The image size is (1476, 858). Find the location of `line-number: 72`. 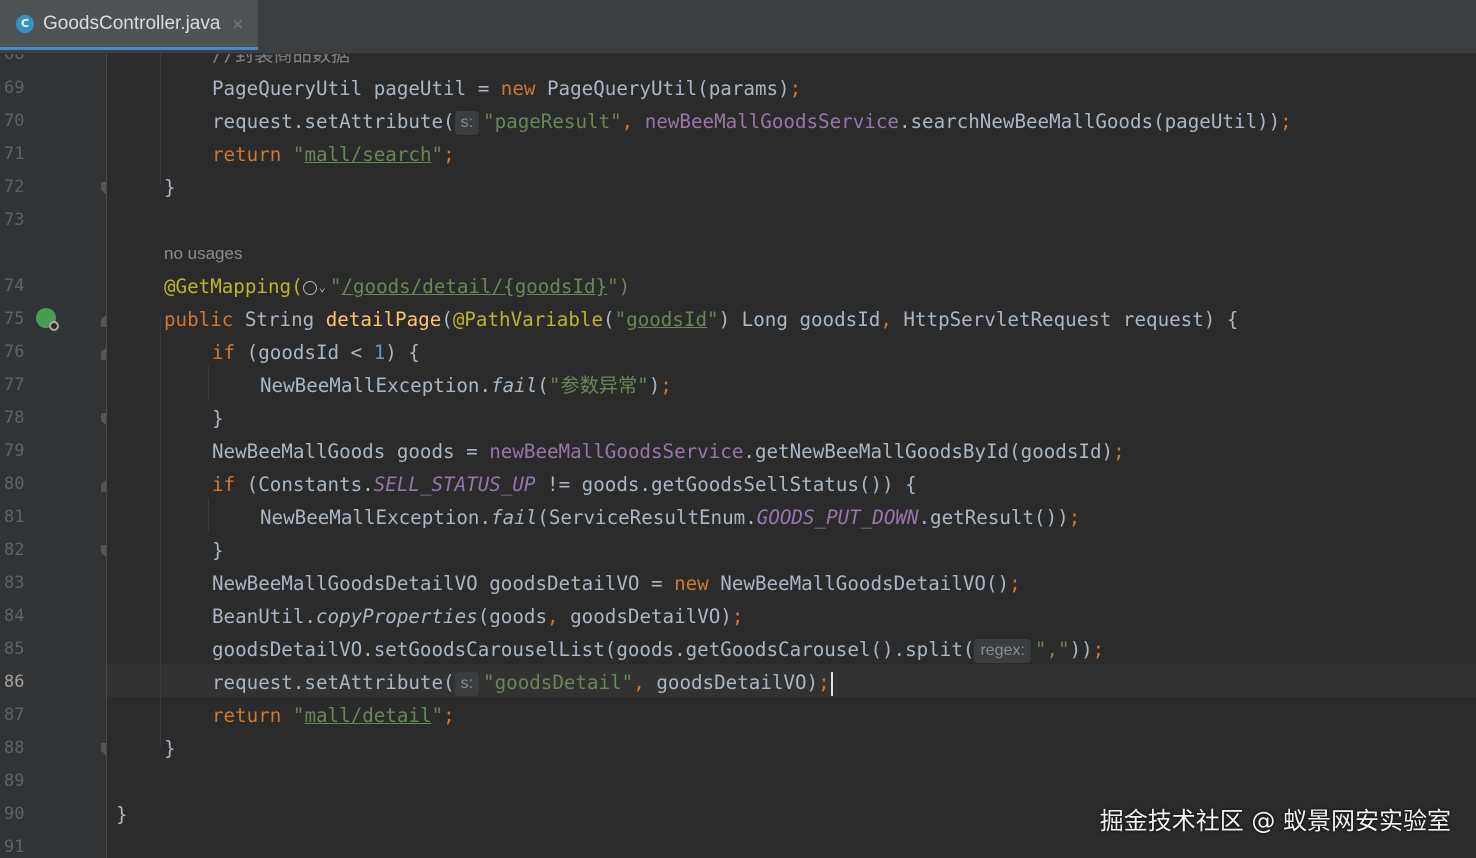

line-number: 72 is located at coordinates (14, 187).